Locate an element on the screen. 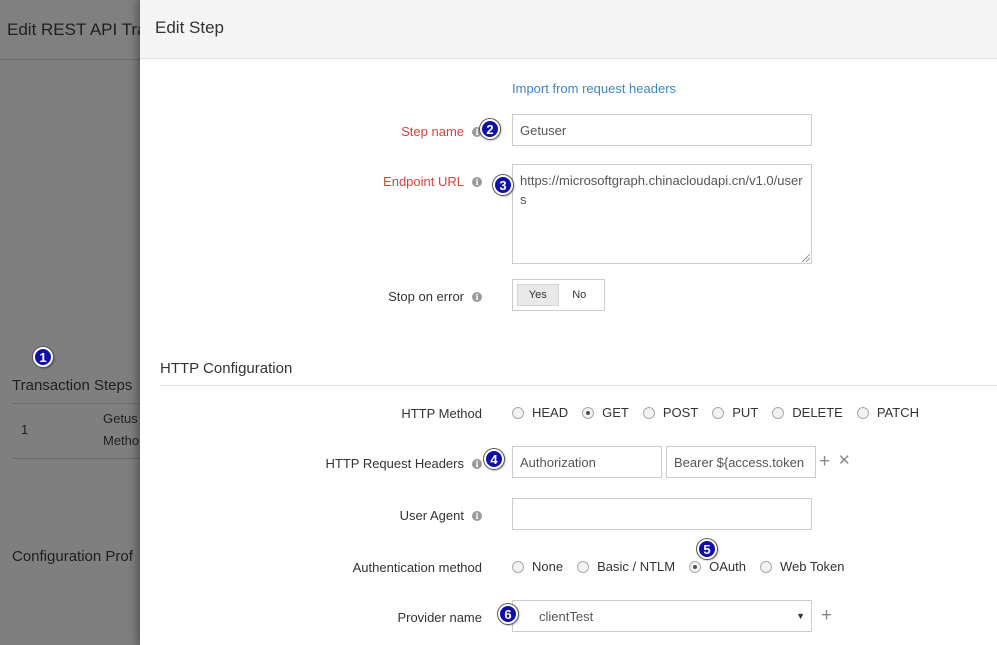 This screenshot has width=997, height=645. annotation-badge-2: 2 is located at coordinates (490, 129).